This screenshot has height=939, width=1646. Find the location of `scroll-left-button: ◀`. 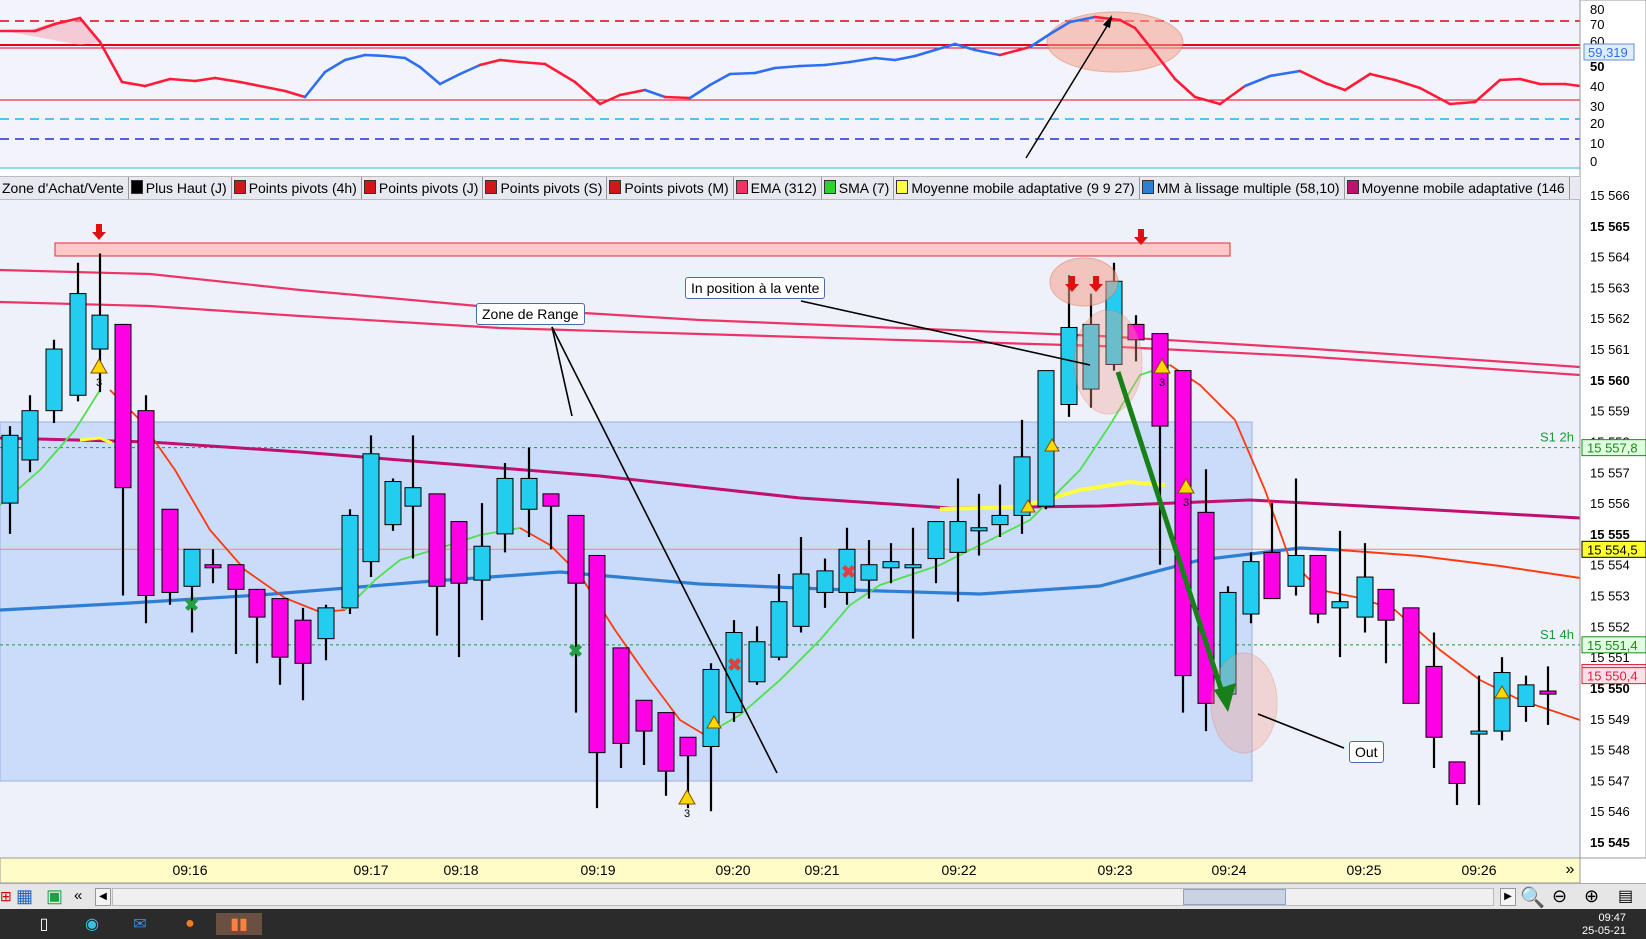

scroll-left-button: ◀ is located at coordinates (103, 897).